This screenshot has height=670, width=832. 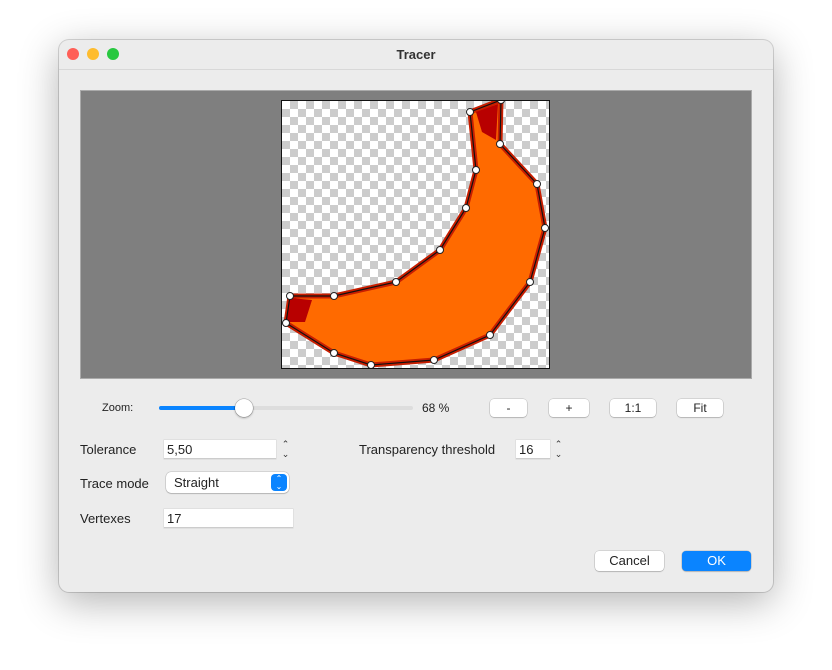 What do you see at coordinates (279, 482) in the screenshot?
I see `chevron-up-down-icon: ⌃ ⌄` at bounding box center [279, 482].